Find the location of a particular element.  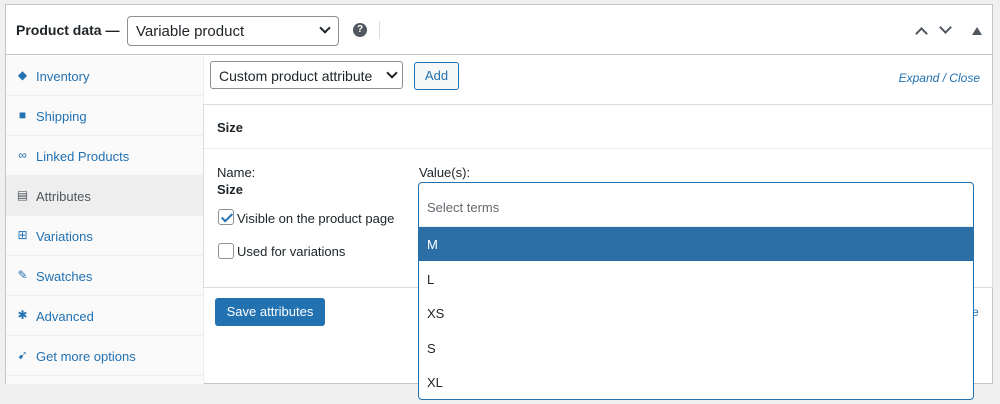

dropdown-option-l: L is located at coordinates (696, 279).